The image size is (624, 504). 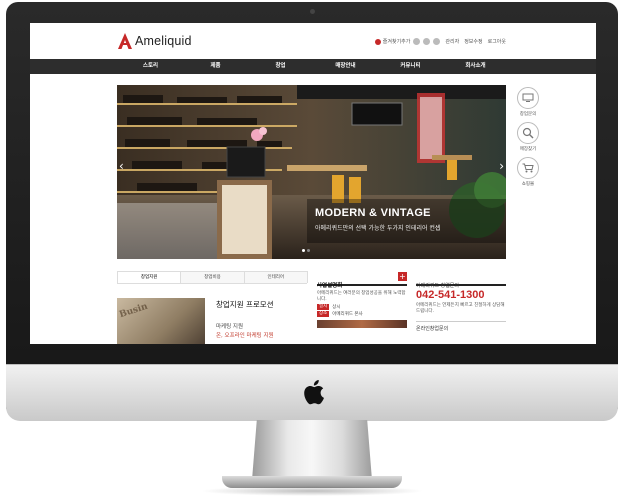 I want to click on main-nav: 스토리 제품 창업 매장안내 커뮤니티 회사소개, so click(x=313, y=66).